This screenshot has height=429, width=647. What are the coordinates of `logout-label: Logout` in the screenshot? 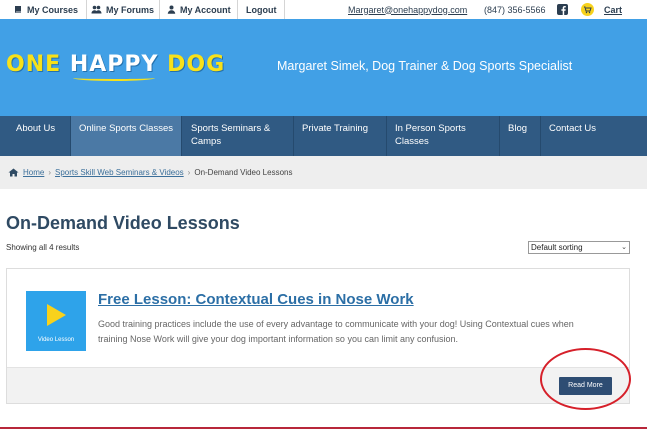 It's located at (261, 9).